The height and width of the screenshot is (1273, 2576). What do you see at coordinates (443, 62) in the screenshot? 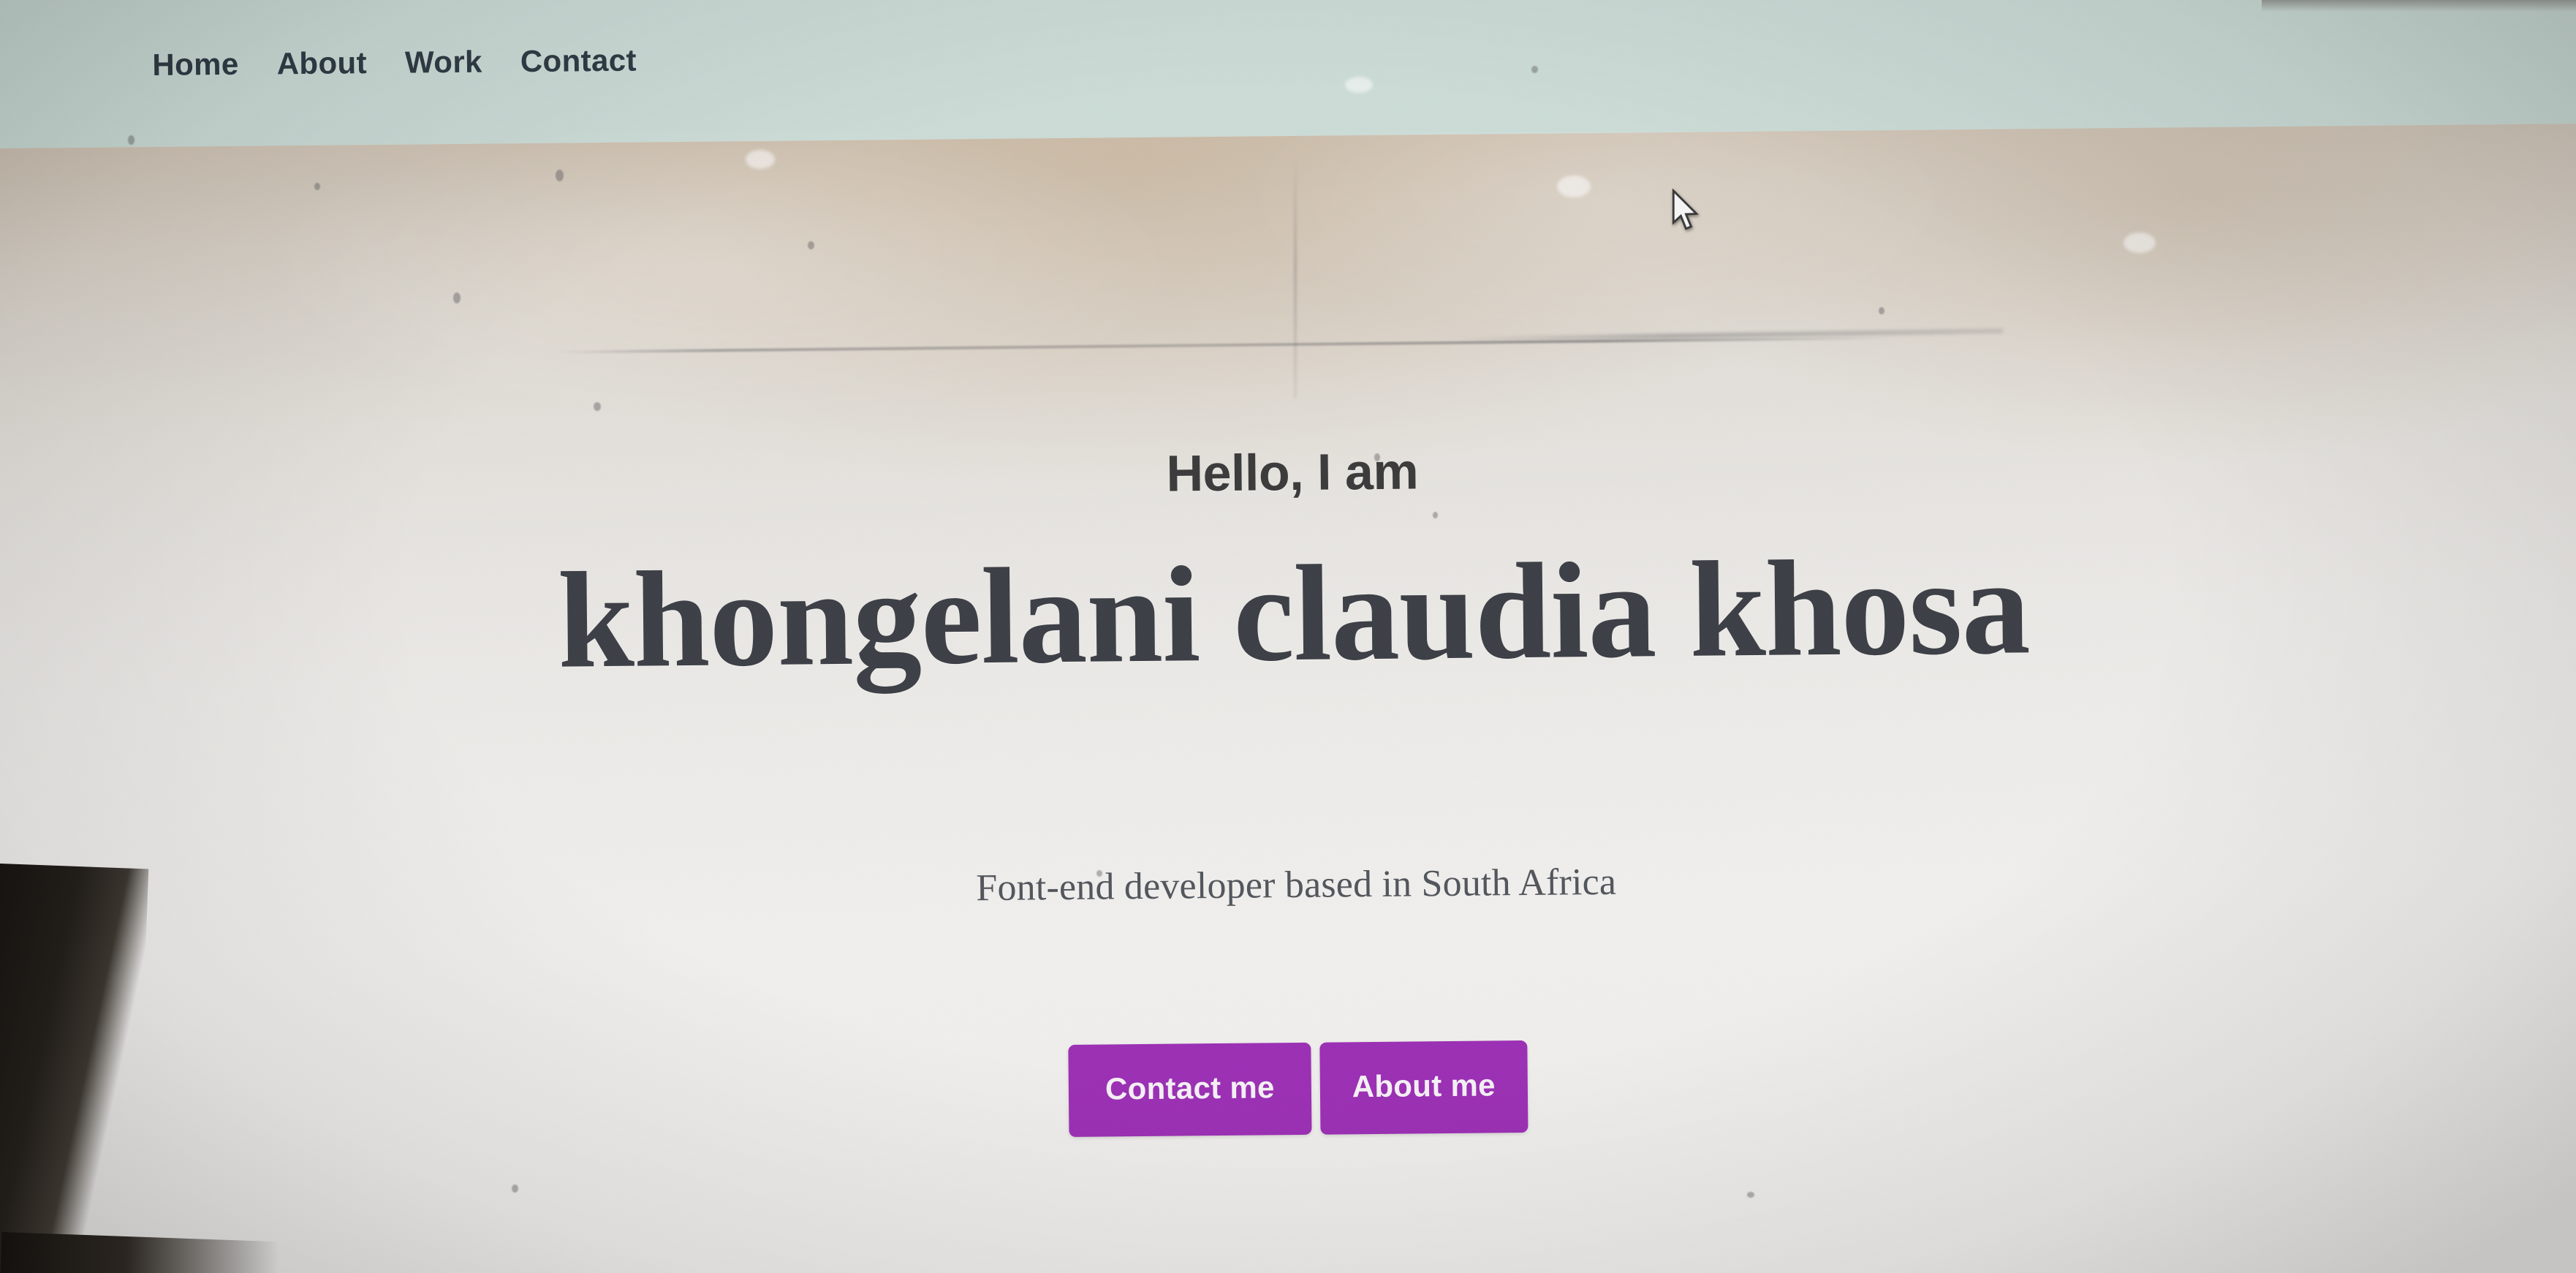
I see `nav-link-work: Work` at bounding box center [443, 62].